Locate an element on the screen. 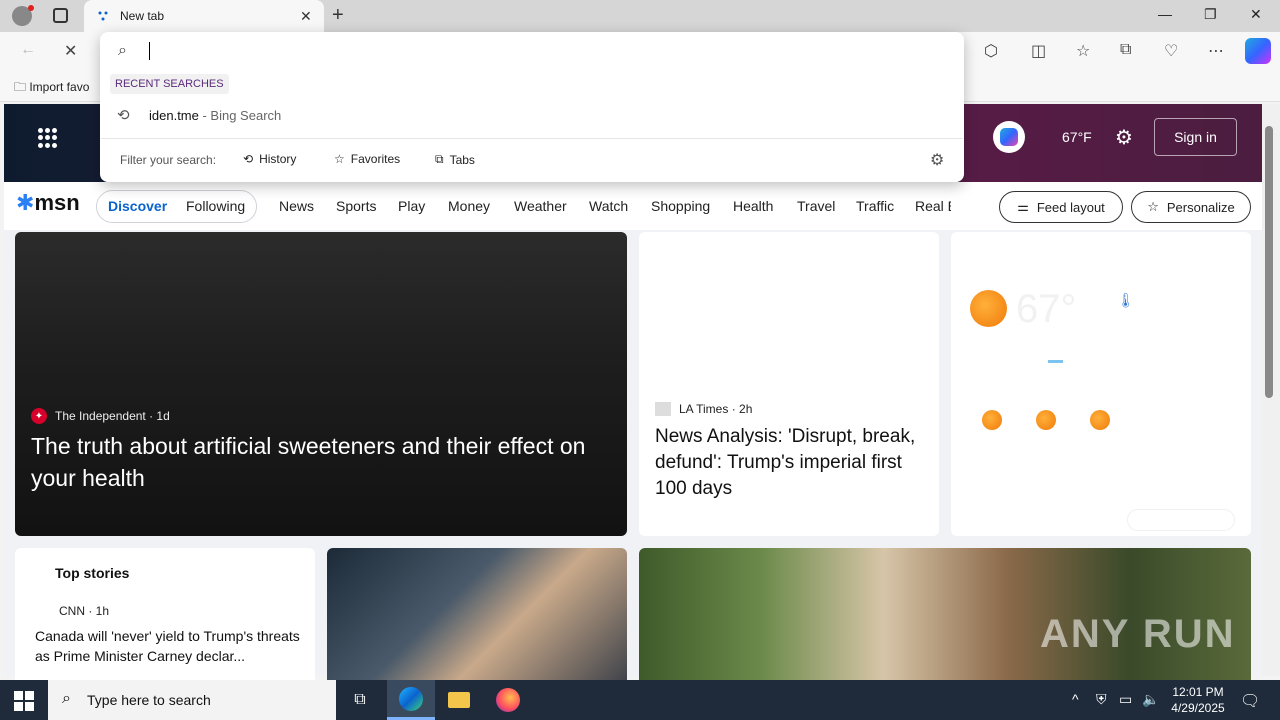 The image size is (1280, 720). start-button is located at coordinates (24, 701).